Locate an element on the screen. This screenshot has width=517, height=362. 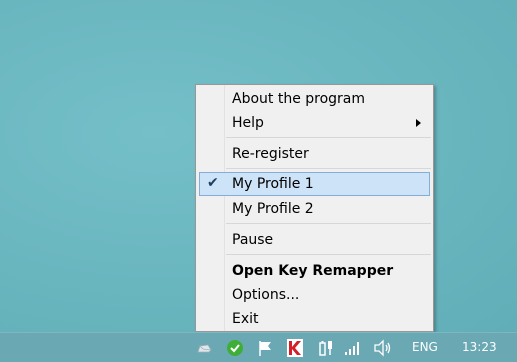
menu-item-pause: Pause is located at coordinates (314, 239).